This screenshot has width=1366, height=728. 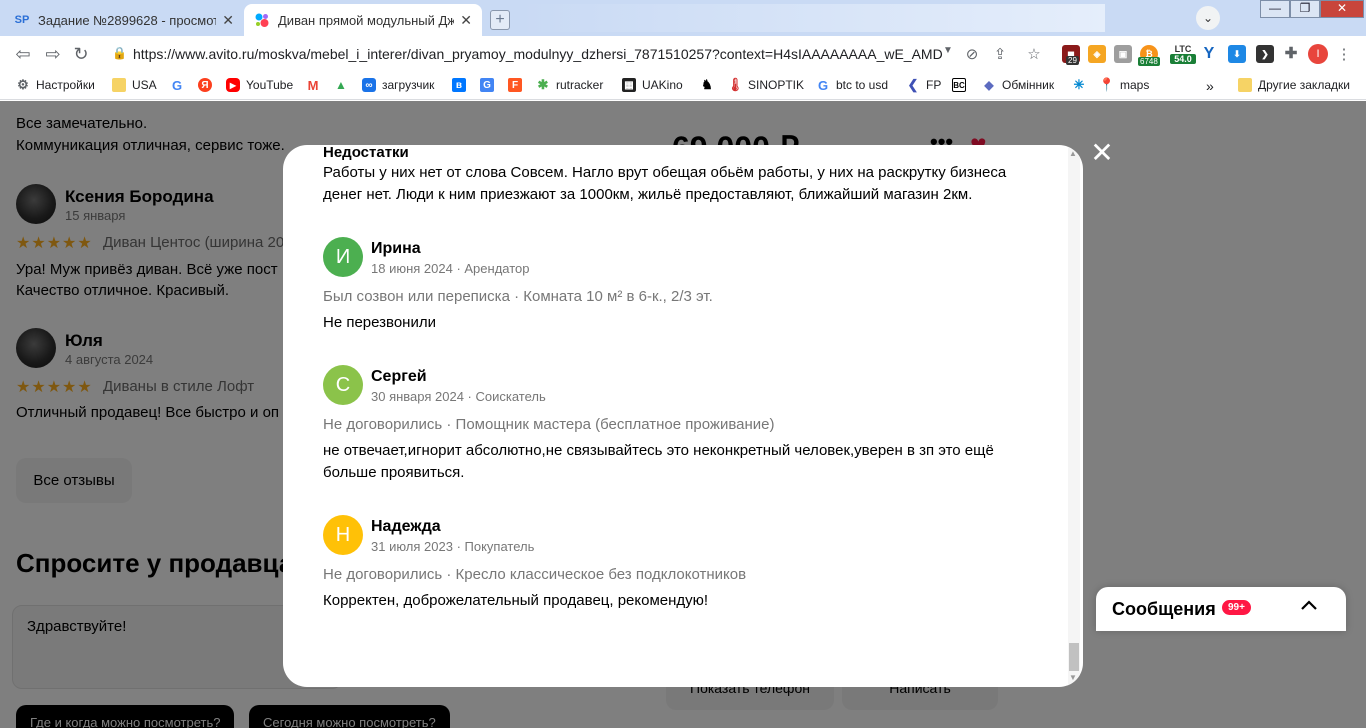 What do you see at coordinates (1000, 54) in the screenshot?
I see `share-icon: ⇪` at bounding box center [1000, 54].